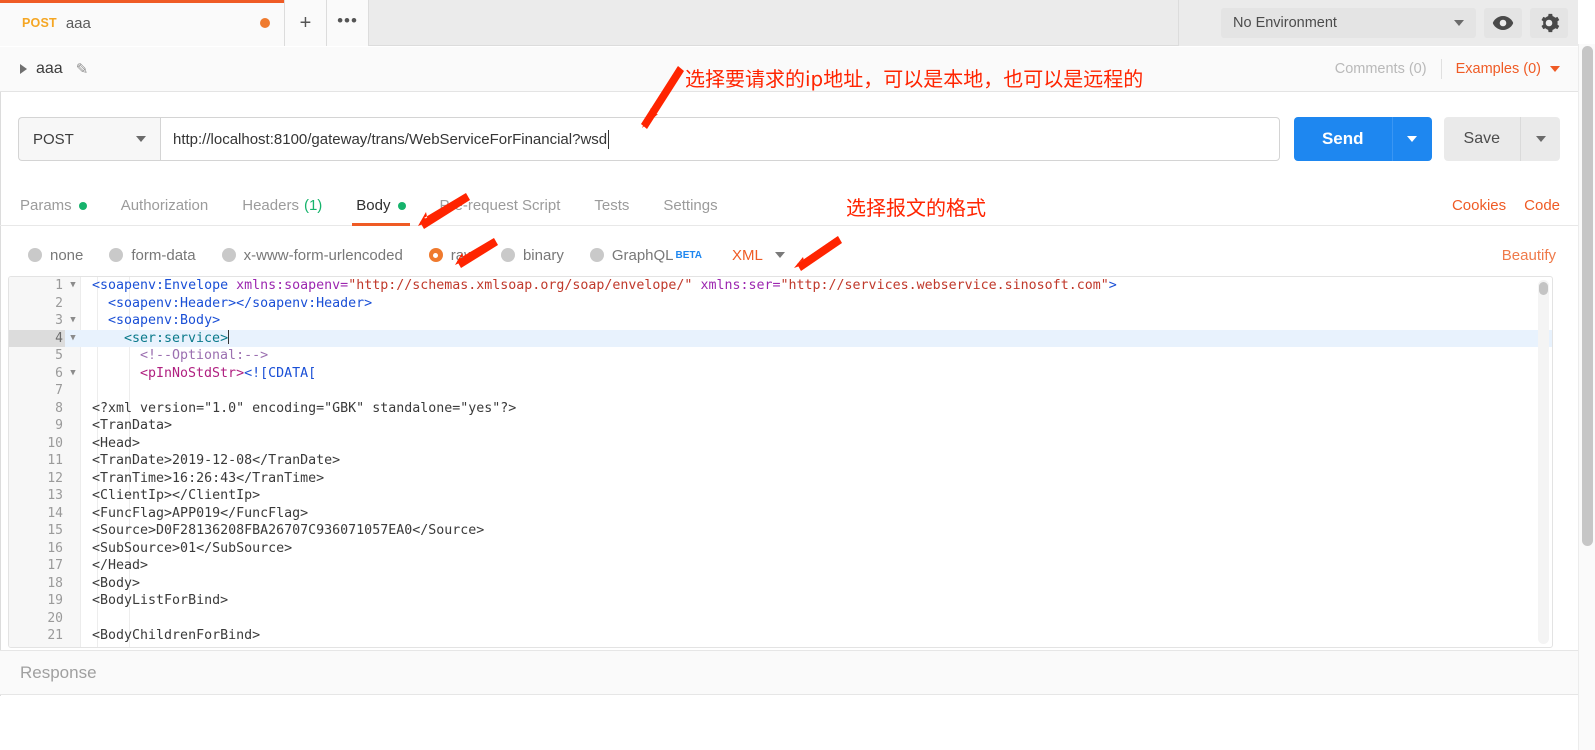  I want to click on environment-area: No Environment, so click(1378, 23).